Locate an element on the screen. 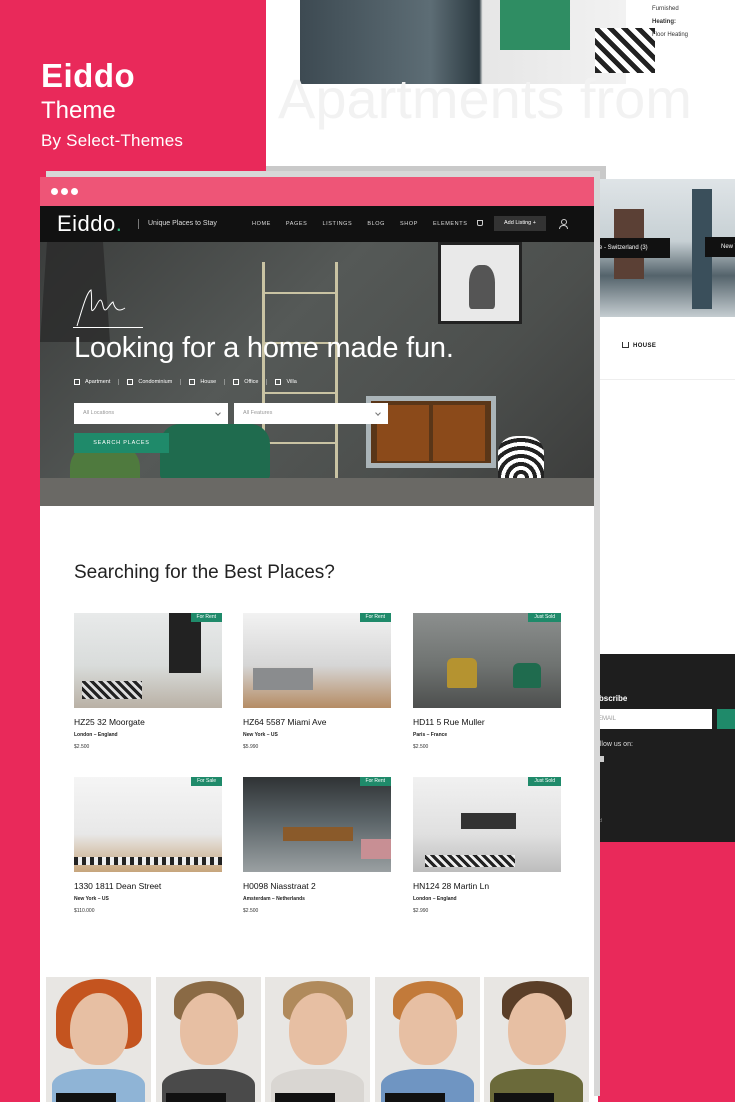 The height and width of the screenshot is (1102, 735). promo-brand: Eiddo Theme By Select-Themes is located at coordinates (112, 105).